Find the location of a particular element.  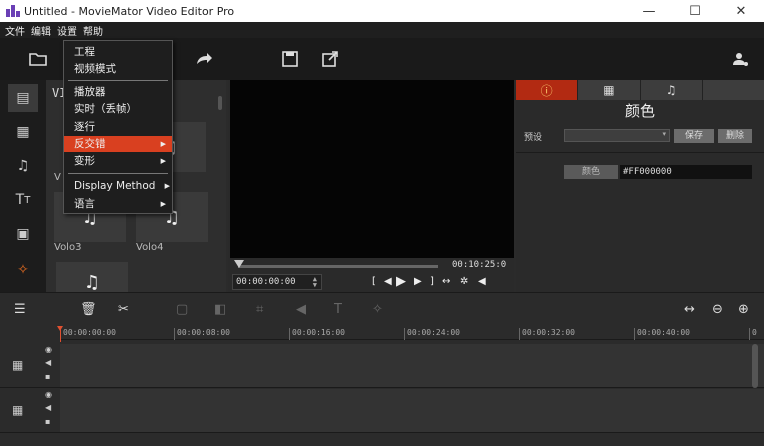

properties-tabs: ⓘ ▦ ♫ is located at coordinates (640, 90).